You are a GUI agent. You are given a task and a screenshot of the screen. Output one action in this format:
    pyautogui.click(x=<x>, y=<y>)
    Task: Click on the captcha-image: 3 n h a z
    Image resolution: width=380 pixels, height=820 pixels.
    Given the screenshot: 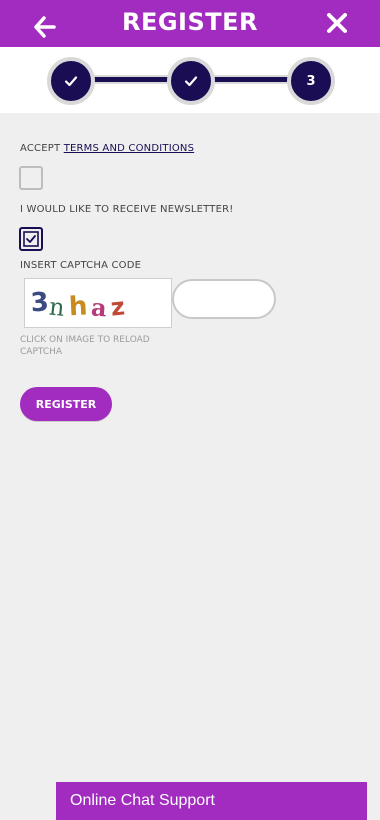 What is the action you would take?
    pyautogui.click(x=98, y=303)
    